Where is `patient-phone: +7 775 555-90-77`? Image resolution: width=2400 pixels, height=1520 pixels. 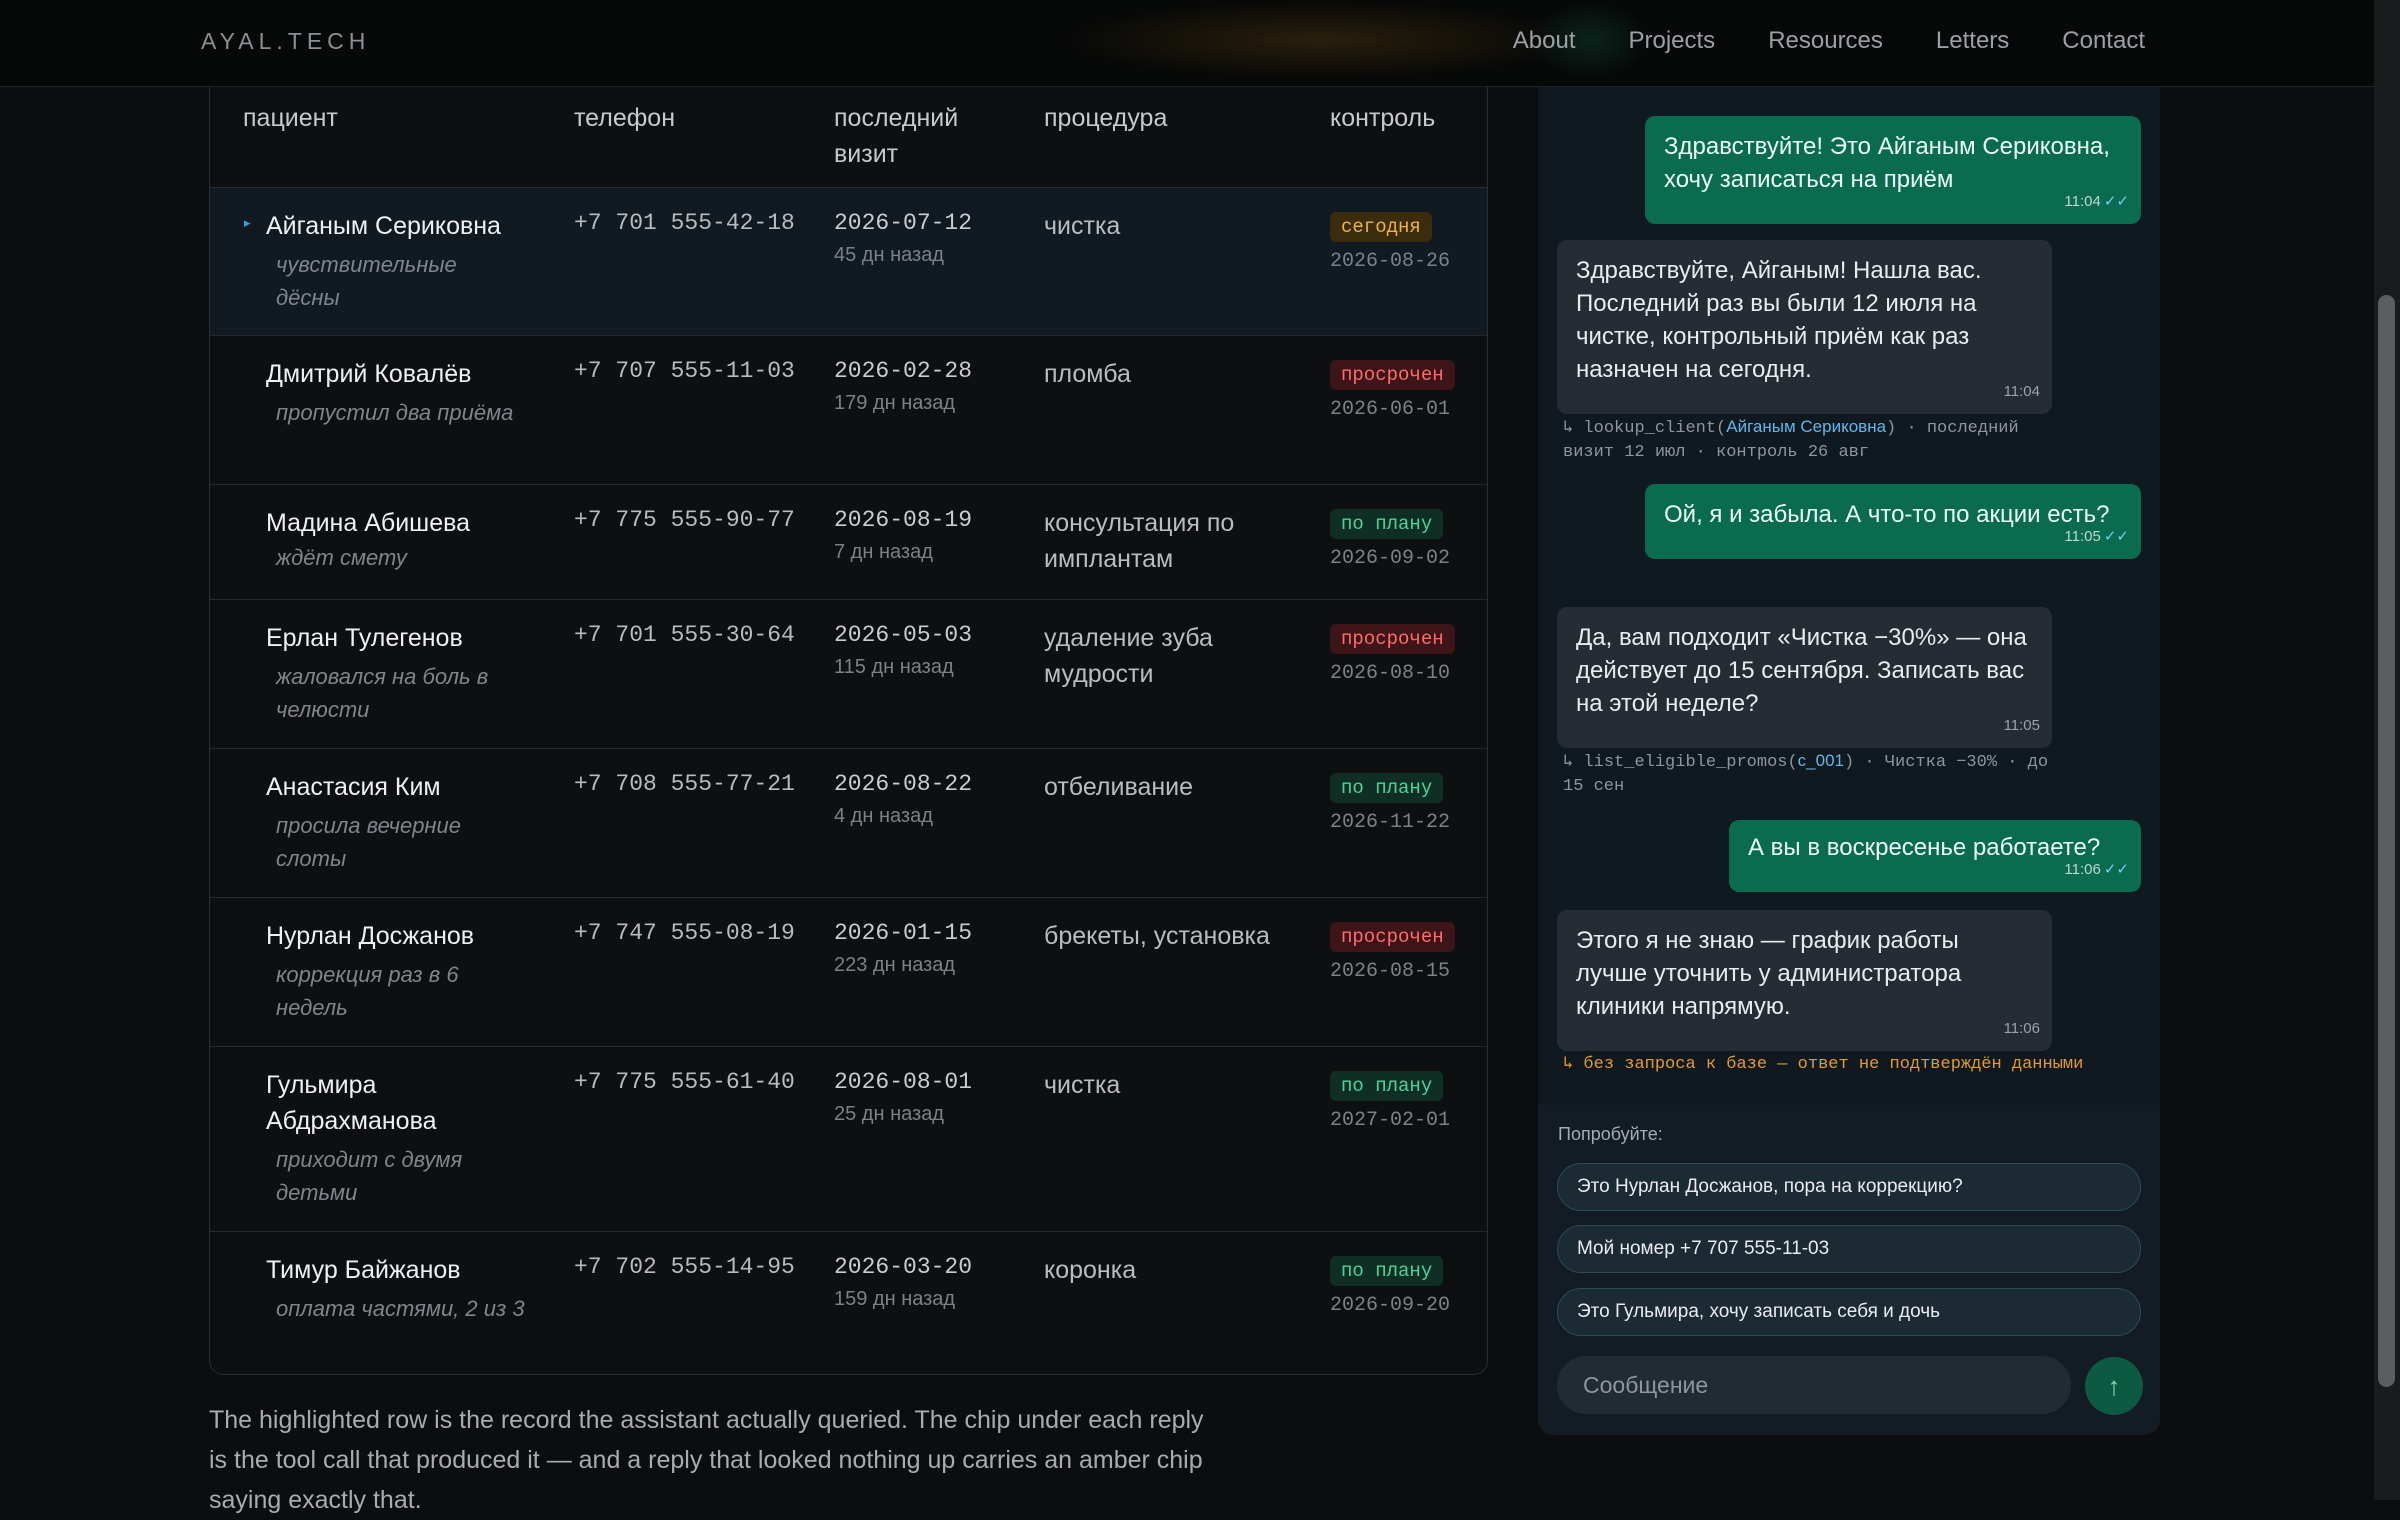
patient-phone: +7 775 555-90-77 is located at coordinates (684, 520).